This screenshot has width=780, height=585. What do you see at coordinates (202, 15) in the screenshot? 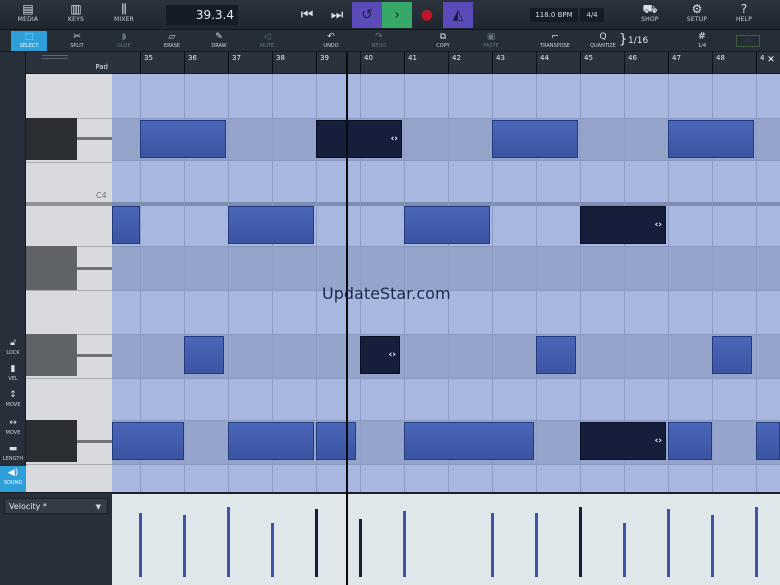
I see `song-position-display: 39.3.4` at bounding box center [202, 15].